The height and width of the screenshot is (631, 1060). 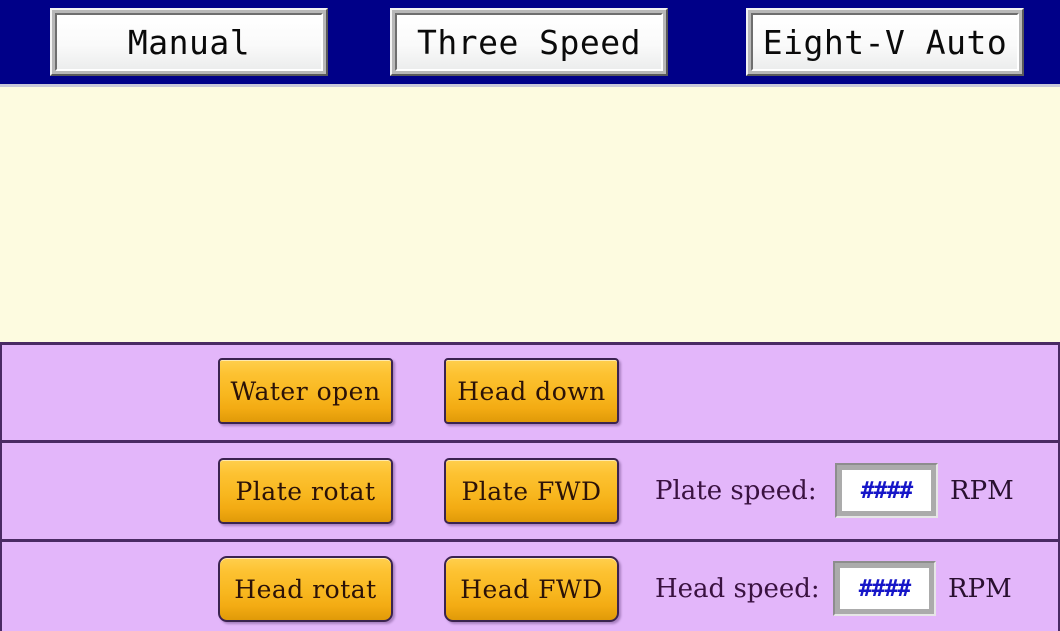 I want to click on head-fwd-button-label: Head FWD, so click(x=531, y=589).